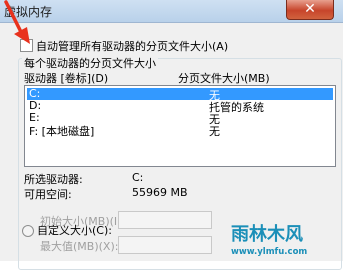  What do you see at coordinates (28, 231) in the screenshot?
I see `custom-size-radio` at bounding box center [28, 231].